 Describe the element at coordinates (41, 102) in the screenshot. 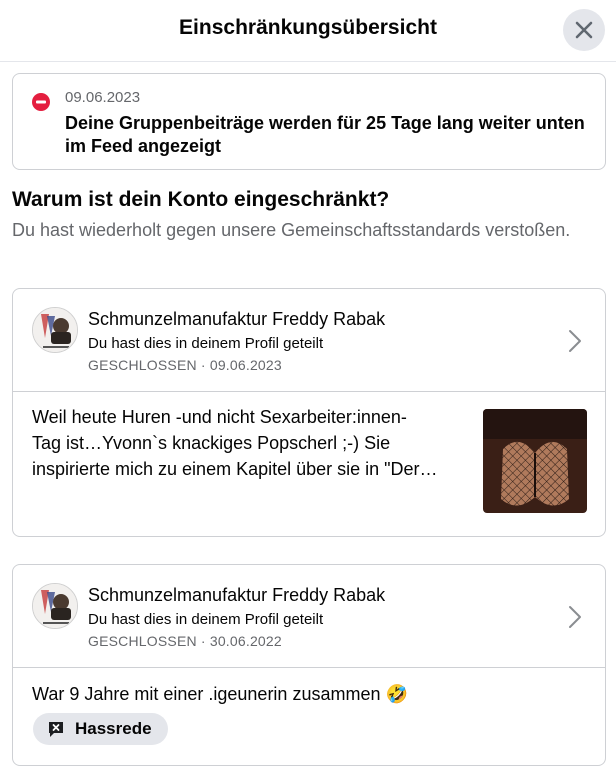

I see `stop-icon` at that location.